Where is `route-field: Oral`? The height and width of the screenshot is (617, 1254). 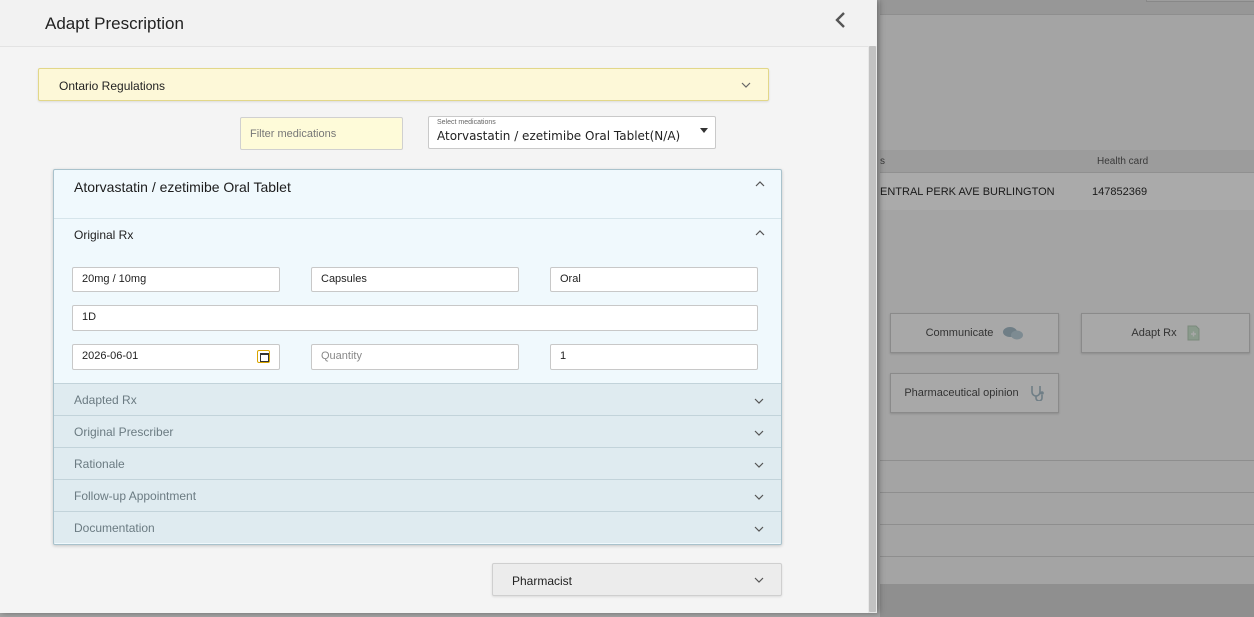 route-field: Oral is located at coordinates (654, 279).